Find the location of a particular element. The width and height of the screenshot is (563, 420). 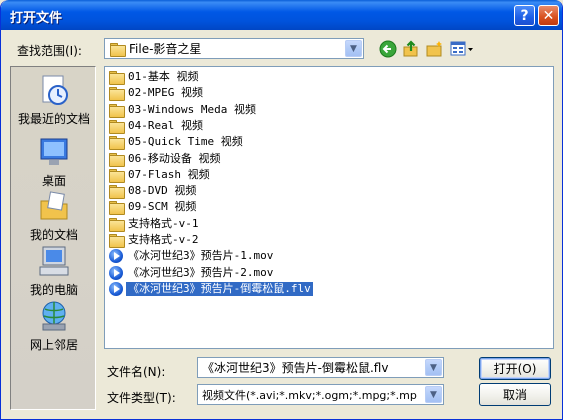

filename-label: 文件名(N): is located at coordinates (136, 372).